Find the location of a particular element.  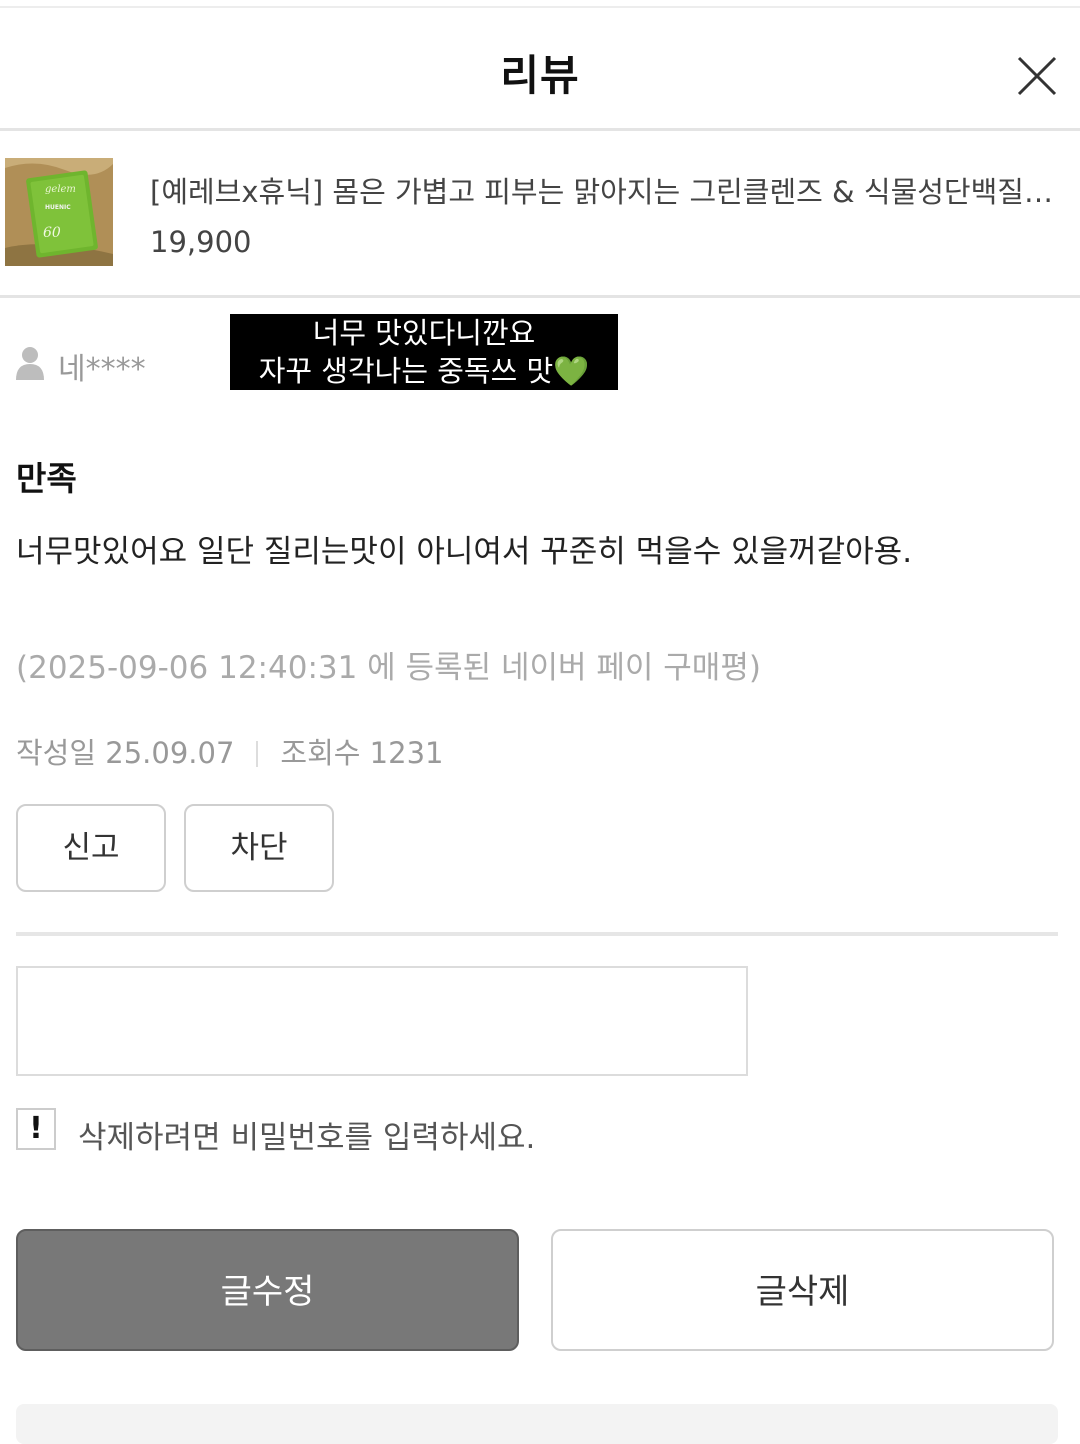

review-info: 작성일 25.09.07 조회수 1231 is located at coordinates (229, 751).